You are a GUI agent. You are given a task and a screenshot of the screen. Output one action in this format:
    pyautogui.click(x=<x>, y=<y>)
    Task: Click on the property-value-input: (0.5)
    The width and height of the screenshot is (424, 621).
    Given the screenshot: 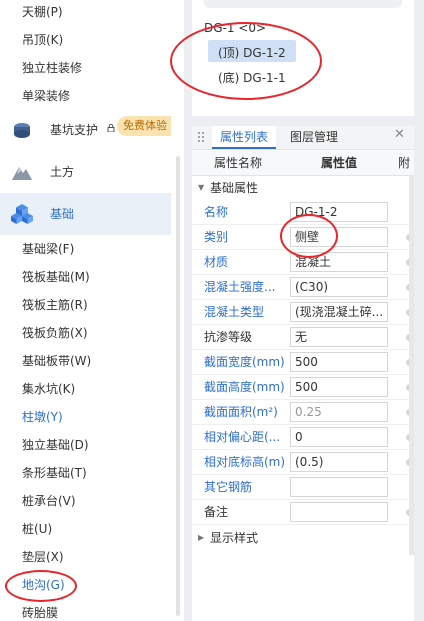 What is the action you would take?
    pyautogui.click(x=339, y=462)
    